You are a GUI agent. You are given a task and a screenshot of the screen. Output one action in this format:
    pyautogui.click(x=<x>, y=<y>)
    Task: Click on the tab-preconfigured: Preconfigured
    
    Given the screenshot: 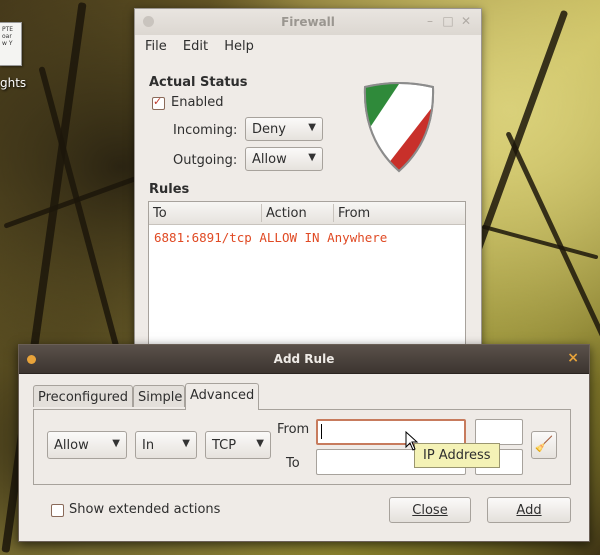 What is the action you would take?
    pyautogui.click(x=83, y=396)
    